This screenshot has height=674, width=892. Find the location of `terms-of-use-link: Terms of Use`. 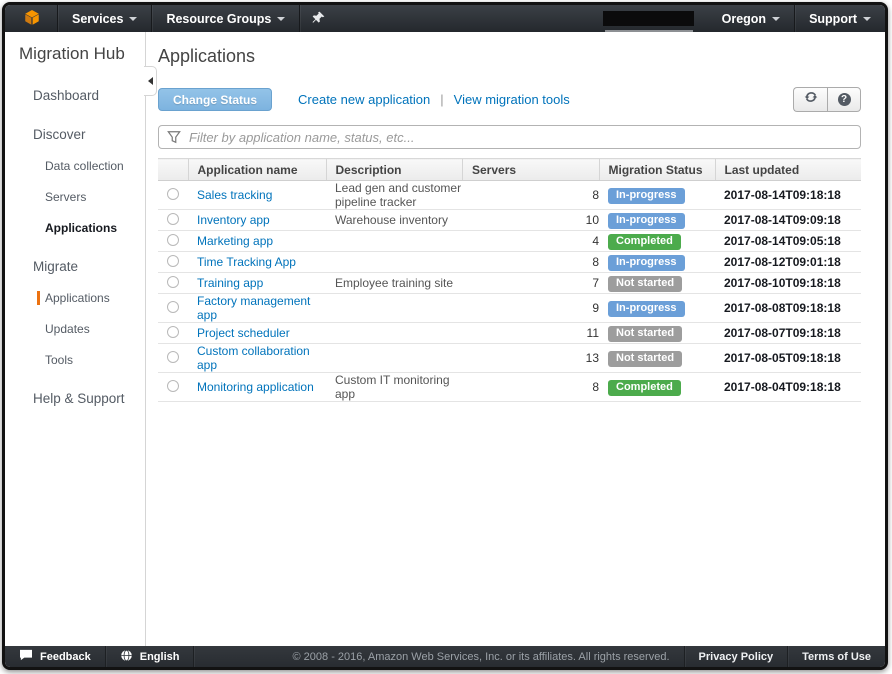

terms-of-use-link: Terms of Use is located at coordinates (836, 656).